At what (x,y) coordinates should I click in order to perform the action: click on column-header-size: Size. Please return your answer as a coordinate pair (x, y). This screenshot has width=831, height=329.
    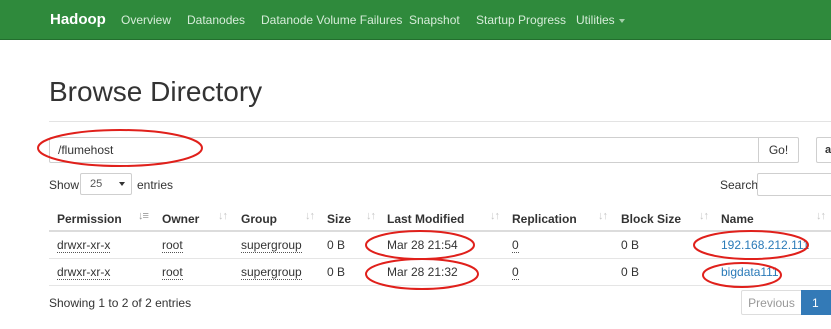
    Looking at the image, I should click on (339, 219).